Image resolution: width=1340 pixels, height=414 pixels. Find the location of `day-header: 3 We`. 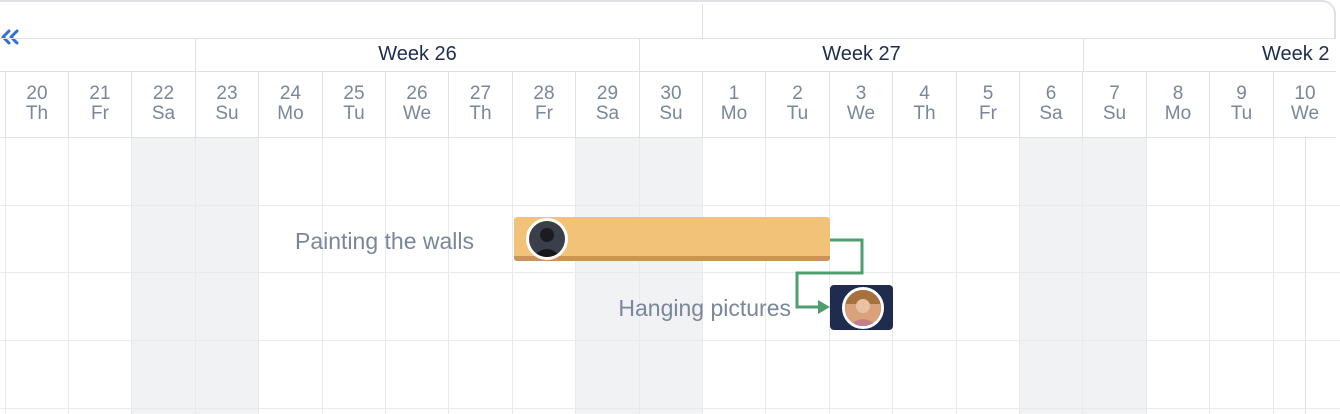

day-header: 3 We is located at coordinates (860, 104).